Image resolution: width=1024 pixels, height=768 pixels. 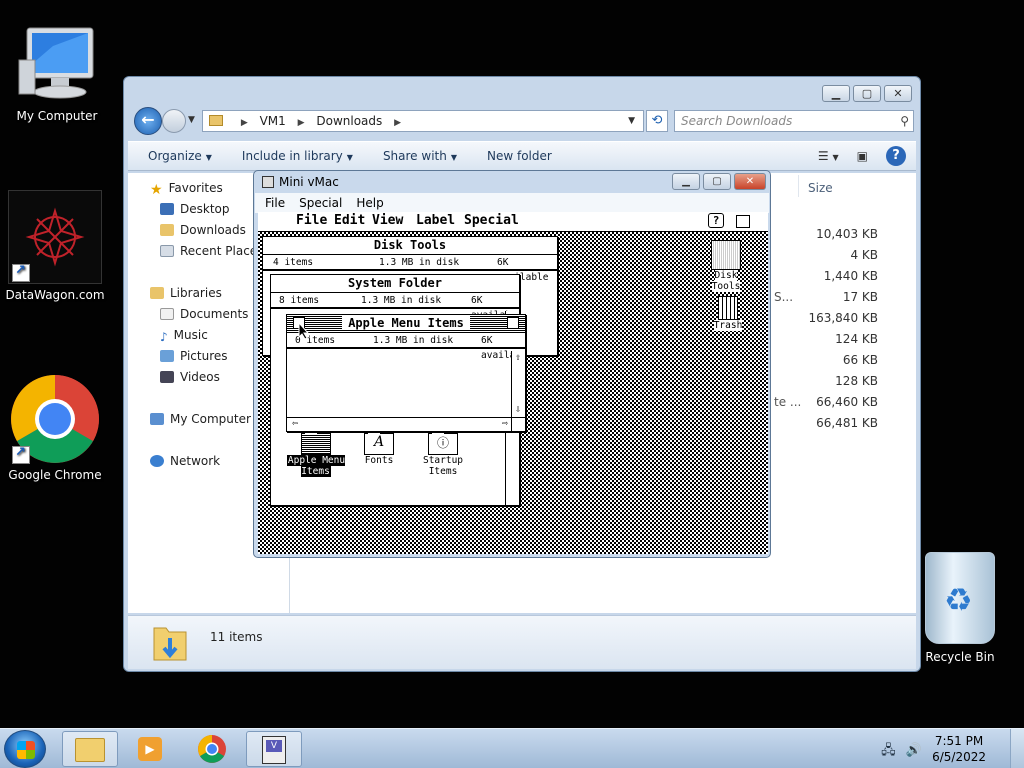 What do you see at coordinates (794, 121) in the screenshot?
I see `search-input: Search Downloads ⚲` at bounding box center [794, 121].